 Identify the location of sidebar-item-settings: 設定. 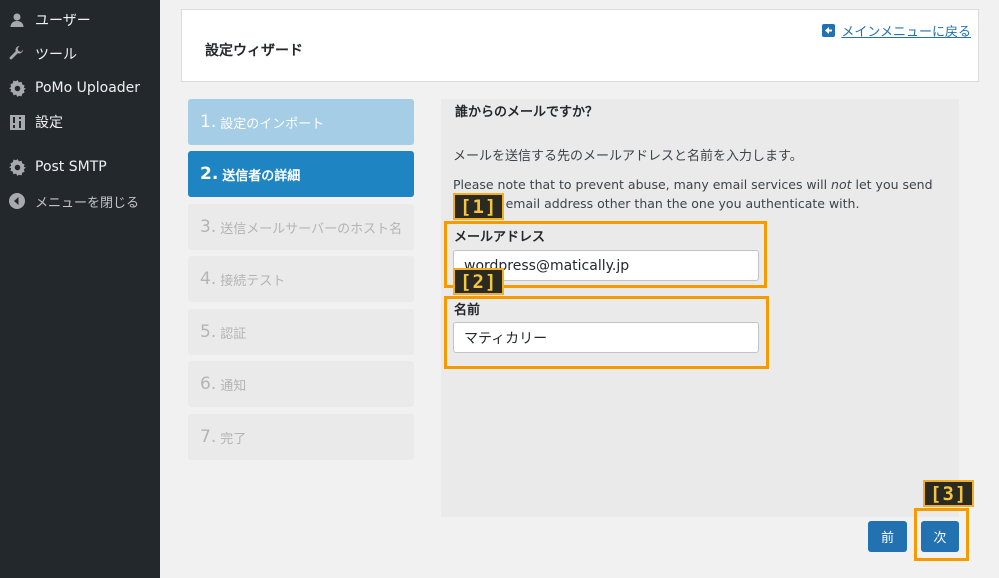
(80, 122).